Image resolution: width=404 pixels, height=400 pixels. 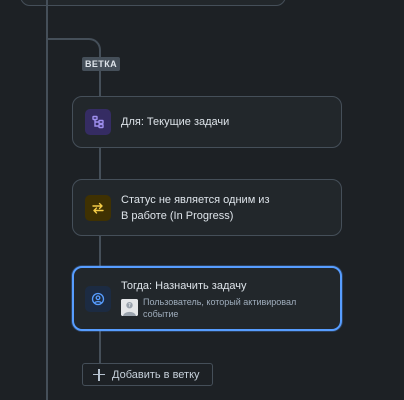 I want to click on add-to-branch-button: Добавить в ветку, so click(x=147, y=374).